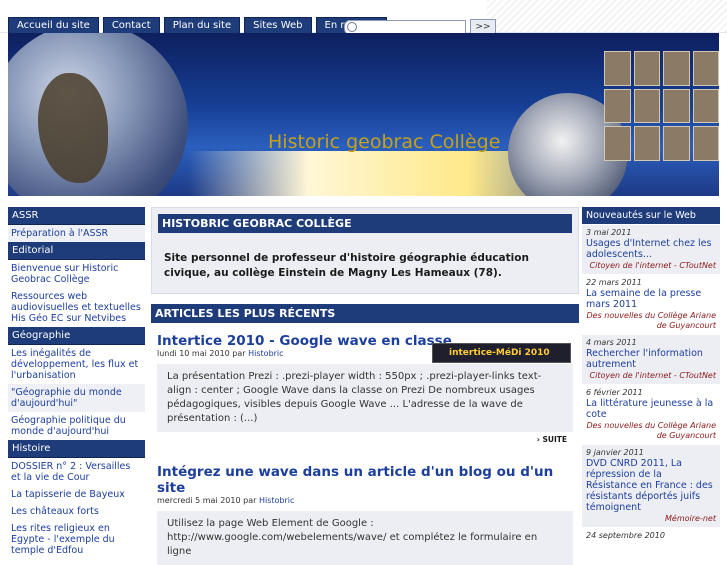 Image resolution: width=727 pixels, height=565 pixels. Describe the element at coordinates (651, 409) in the screenshot. I see `news-link: La littérature jeunesse à la cote` at that location.